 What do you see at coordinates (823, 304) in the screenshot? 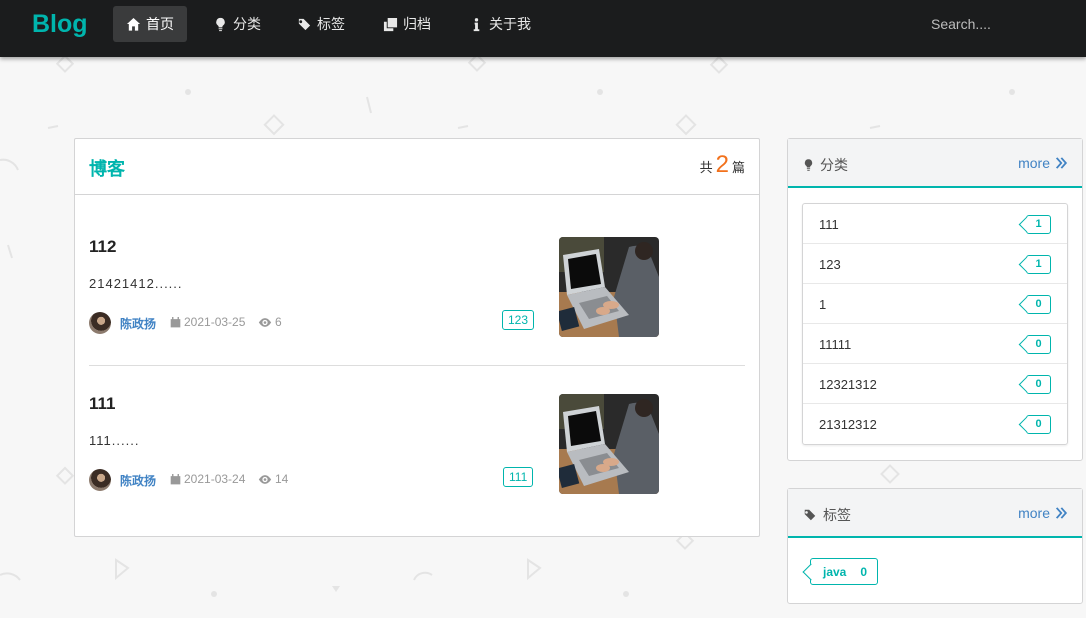
I see `category-name: 1` at bounding box center [823, 304].